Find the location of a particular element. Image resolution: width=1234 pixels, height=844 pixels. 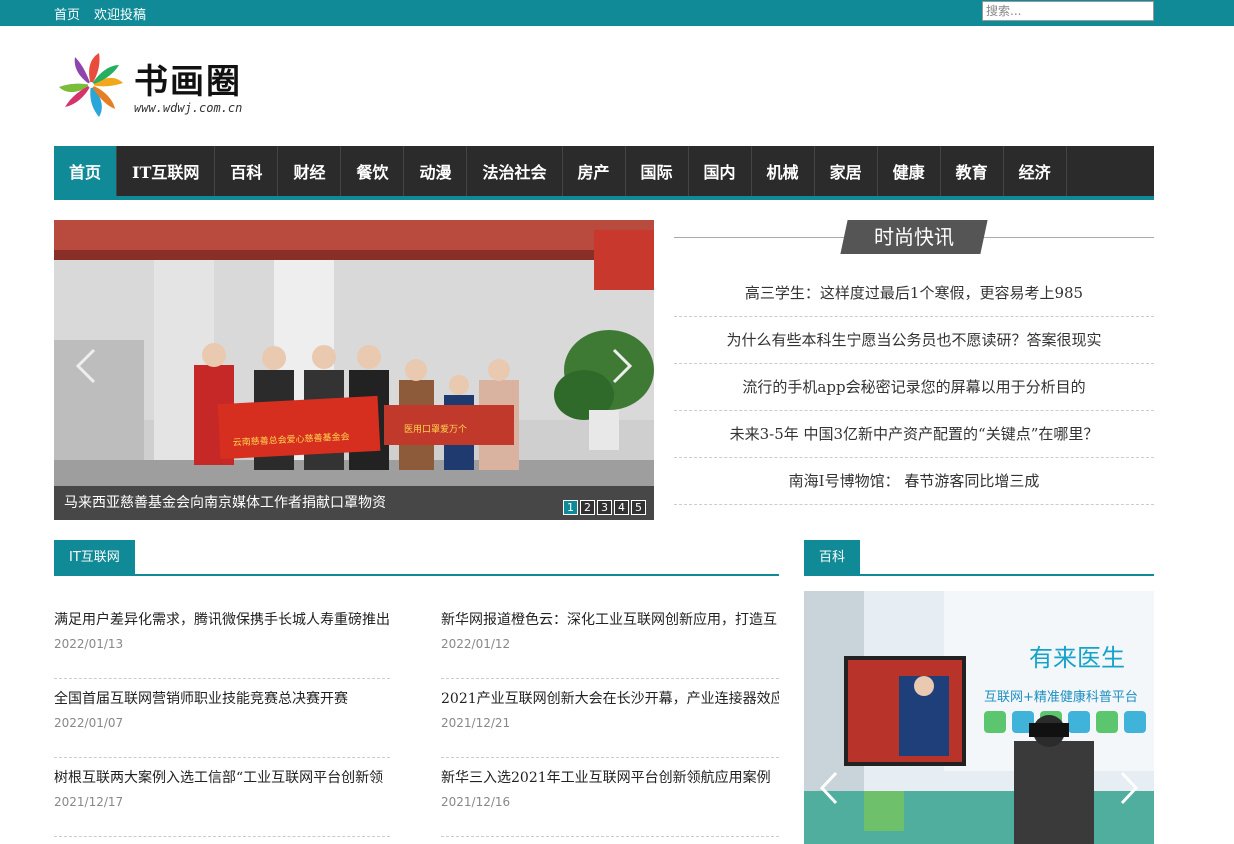

news-date: 2022/01/12 is located at coordinates (476, 644).